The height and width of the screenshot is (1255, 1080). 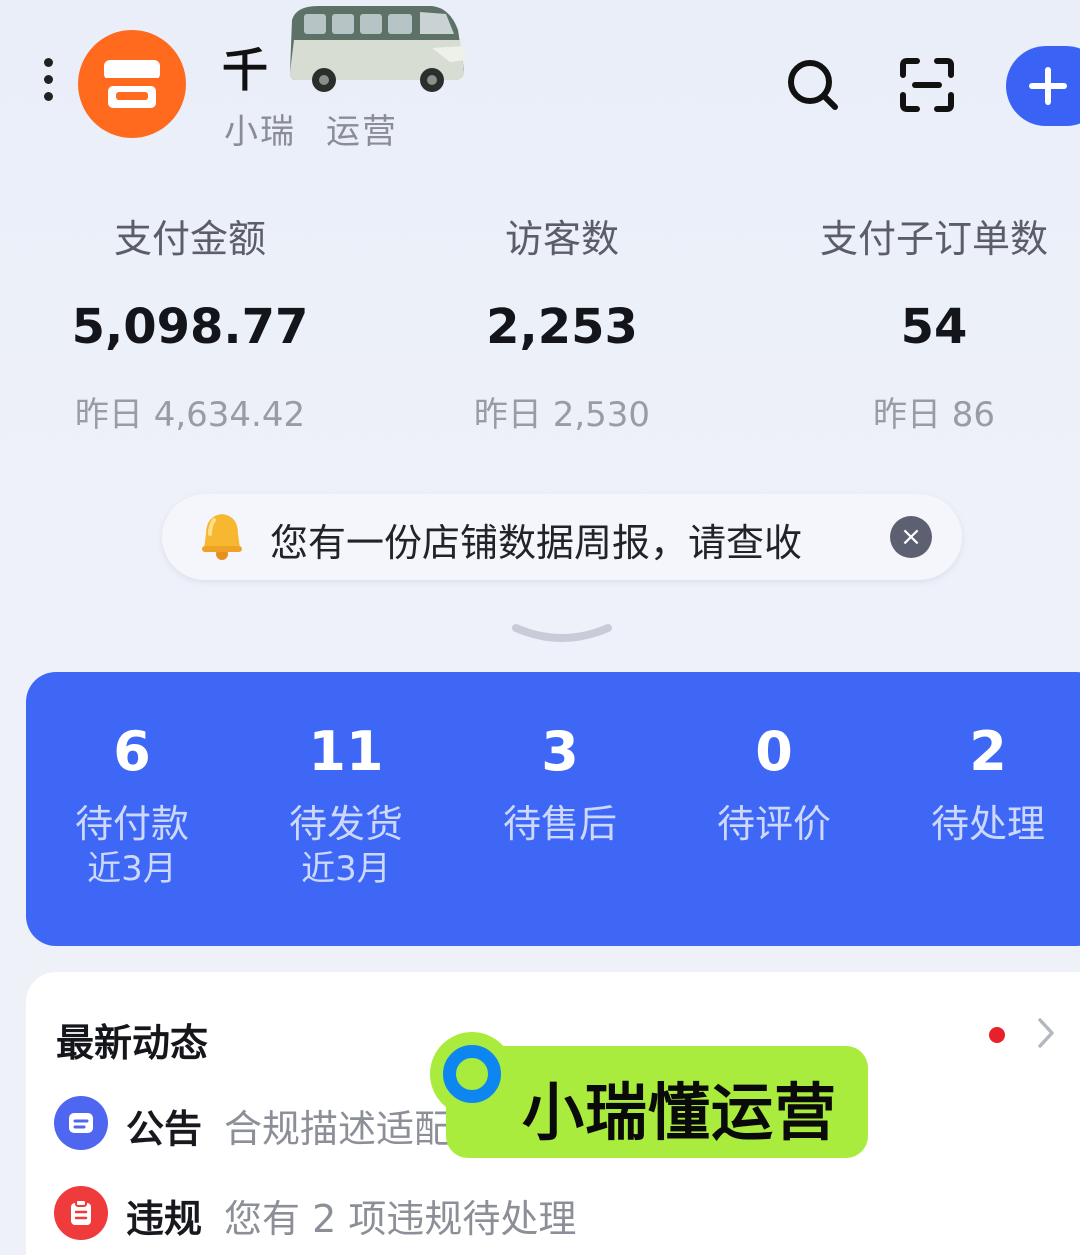 What do you see at coordinates (472, 1074) in the screenshot?
I see `brand-ring-icon` at bounding box center [472, 1074].